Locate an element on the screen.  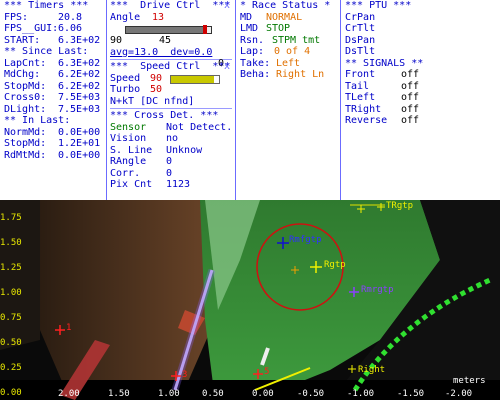
rangle-value: 0 is located at coordinates (169, 161).